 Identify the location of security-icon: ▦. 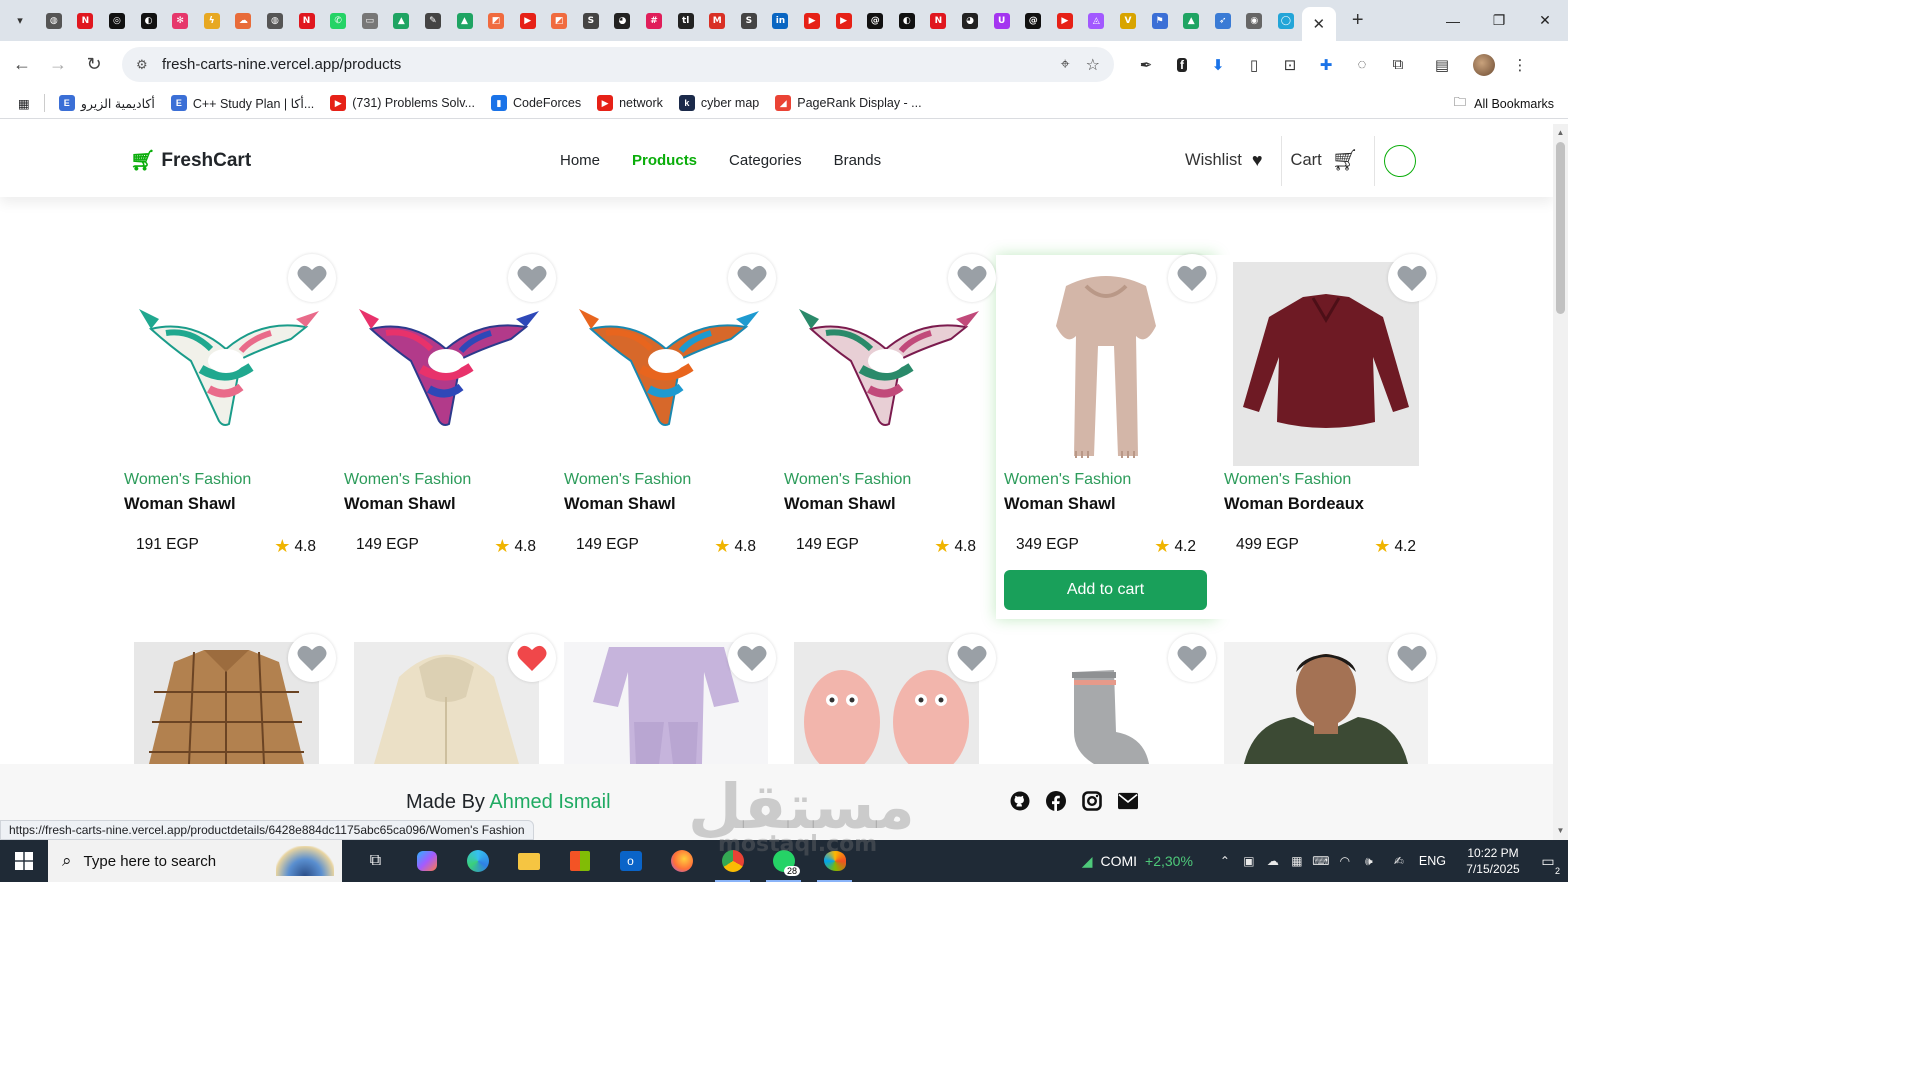
(1297, 861).